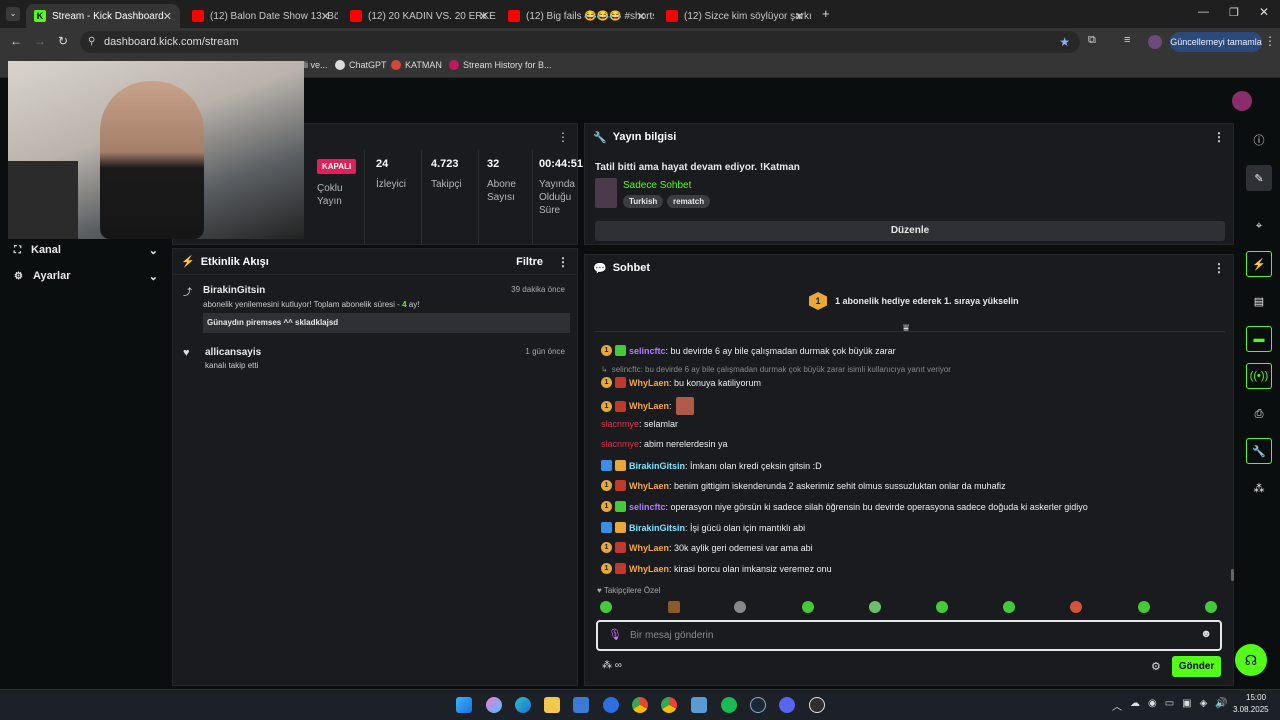 This screenshot has width=1280, height=720. I want to click on activity-user: allicansayis, so click(233, 352).